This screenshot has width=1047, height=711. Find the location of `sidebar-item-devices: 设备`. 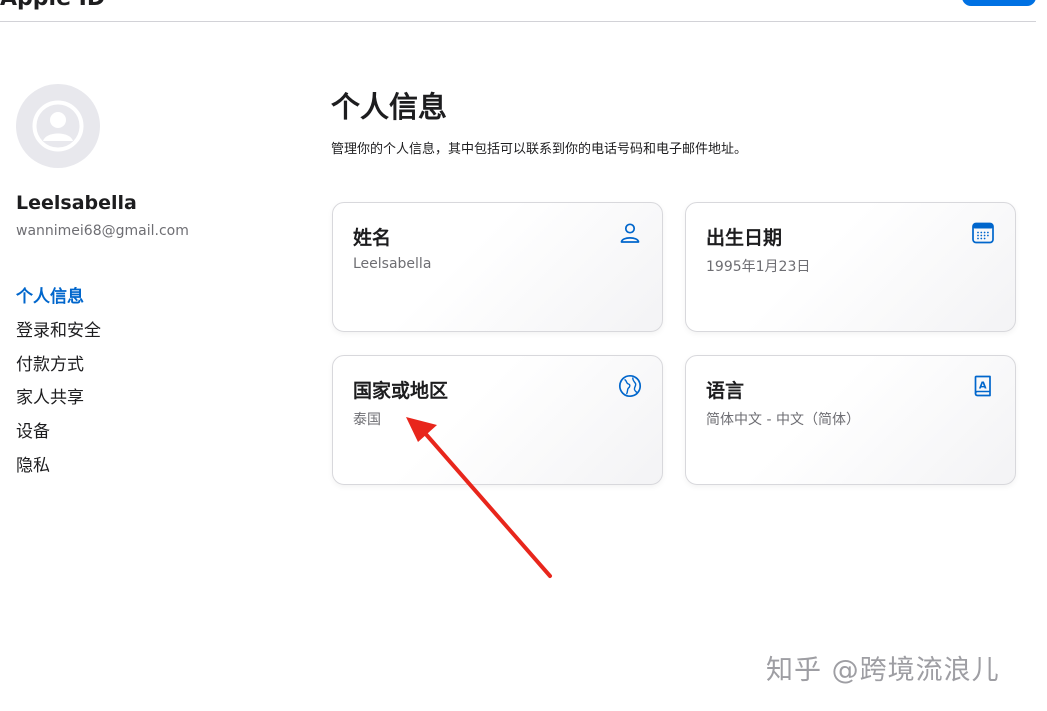

sidebar-item-devices: 设备 is located at coordinates (58, 437).